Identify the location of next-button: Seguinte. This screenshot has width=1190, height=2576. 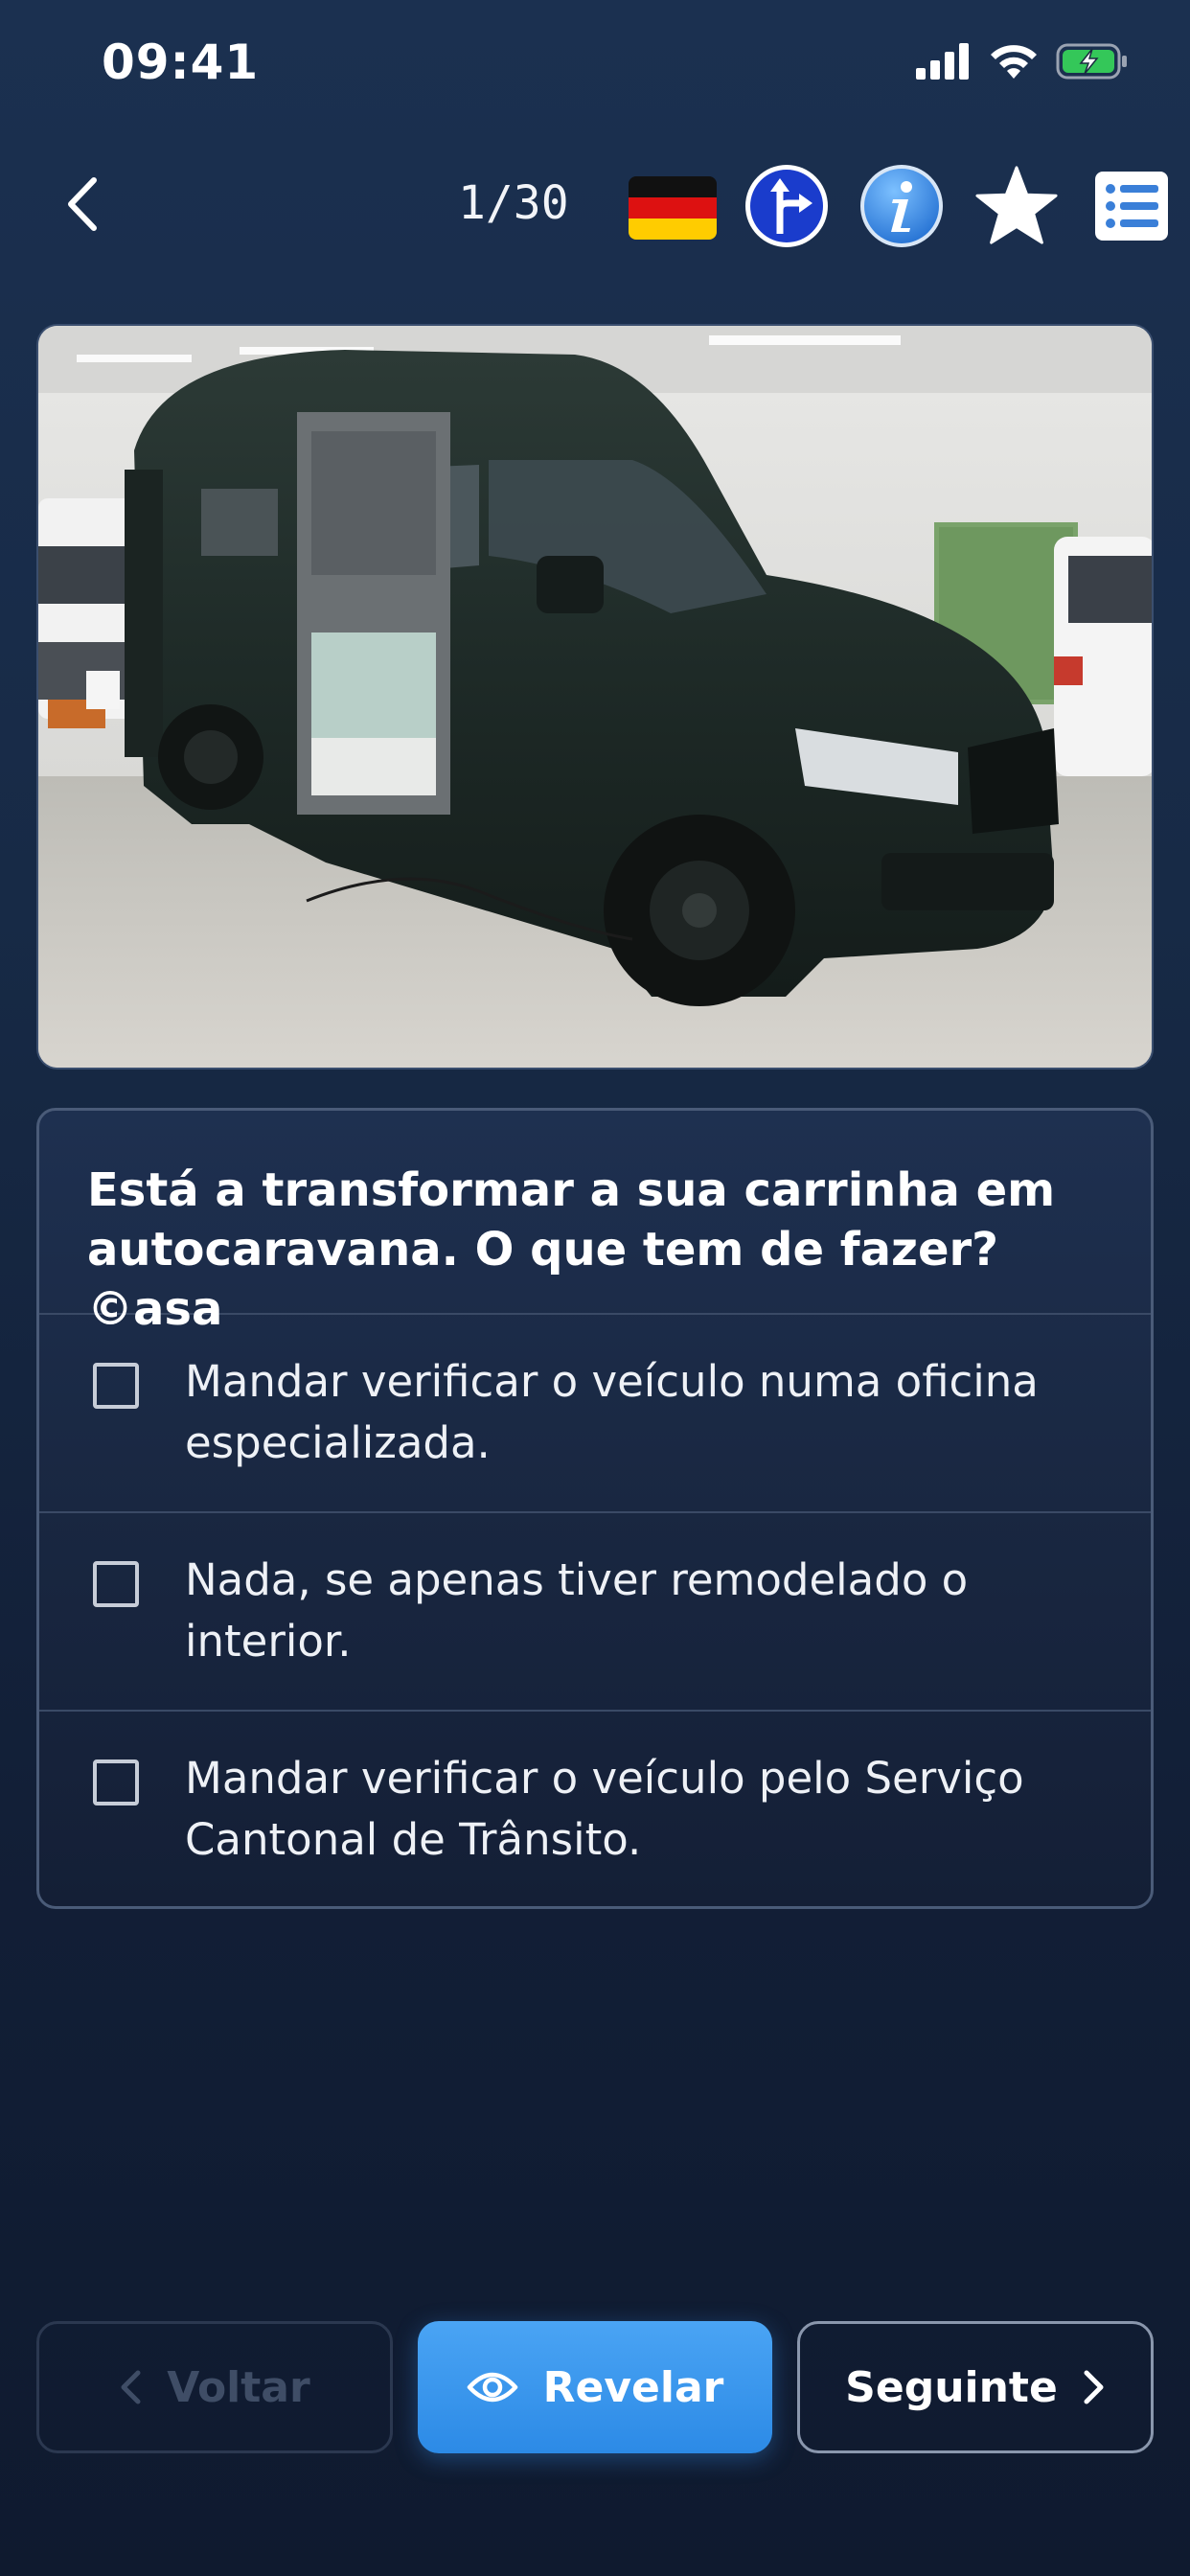
(976, 2387).